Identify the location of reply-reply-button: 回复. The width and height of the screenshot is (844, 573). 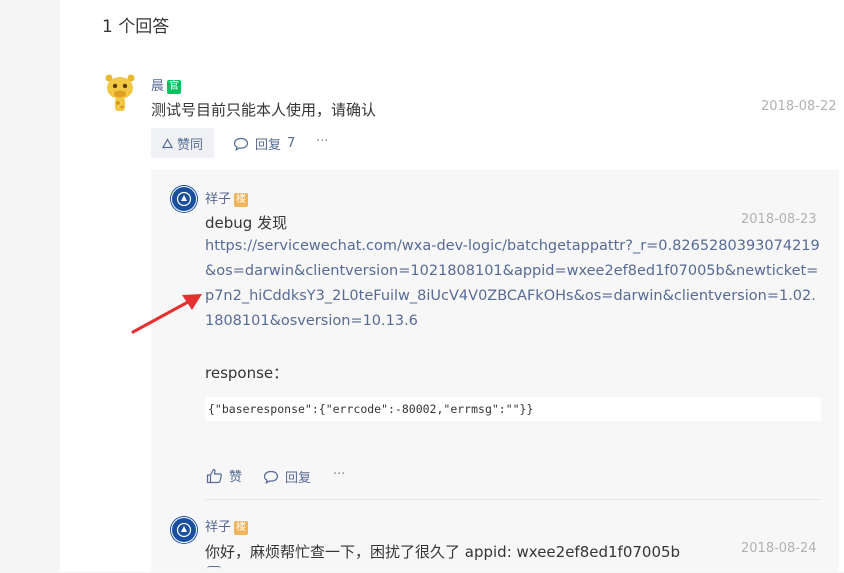
(287, 476).